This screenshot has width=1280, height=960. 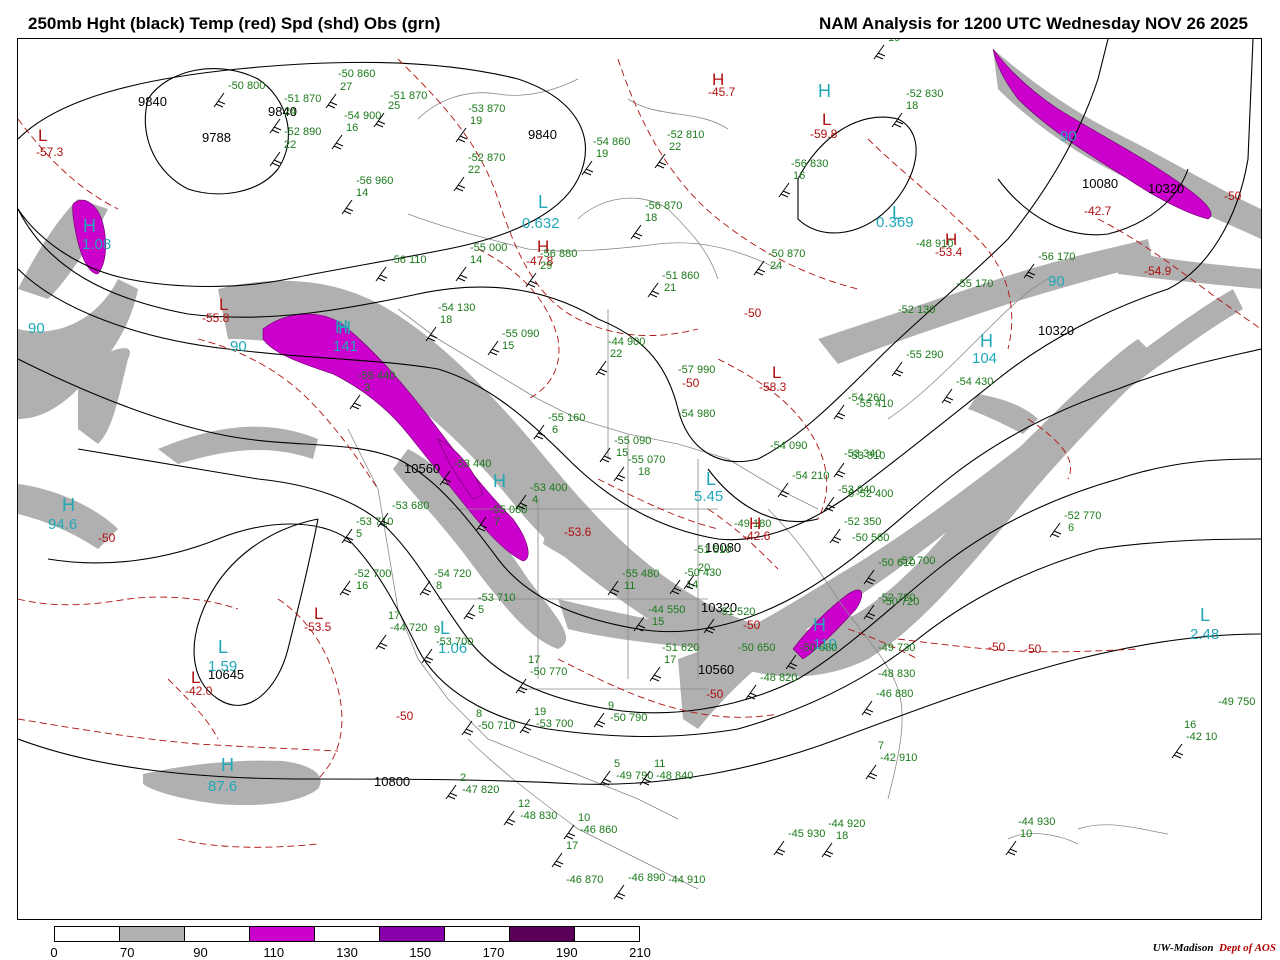 I want to click on station-obs-label: -54 980, so click(x=696, y=414).